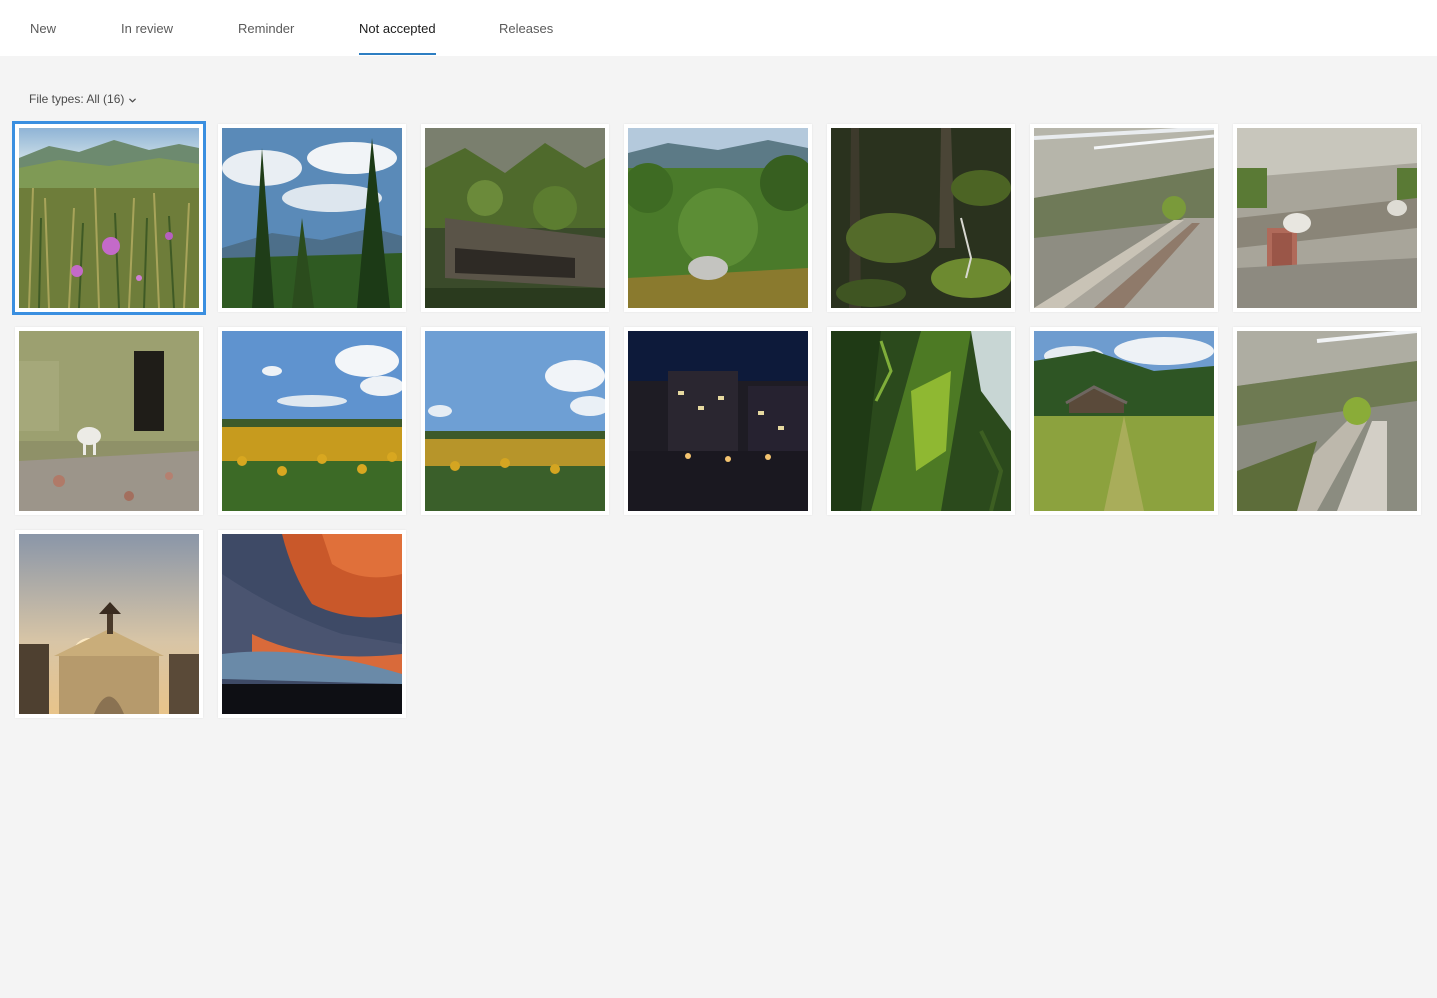  I want to click on thumbnail-rocky-forest, so click(515, 218).